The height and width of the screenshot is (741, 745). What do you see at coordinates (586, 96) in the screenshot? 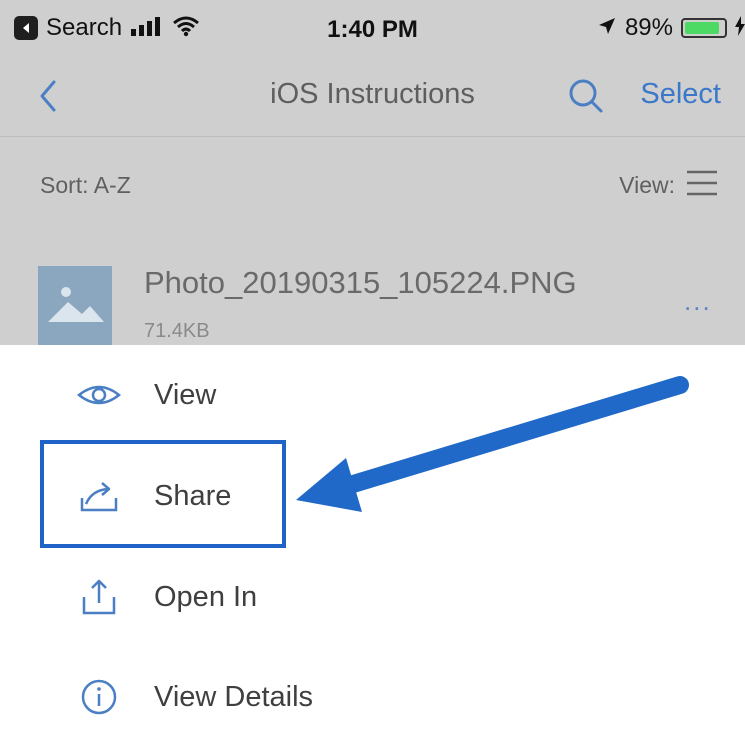
I see `search-icon` at bounding box center [586, 96].